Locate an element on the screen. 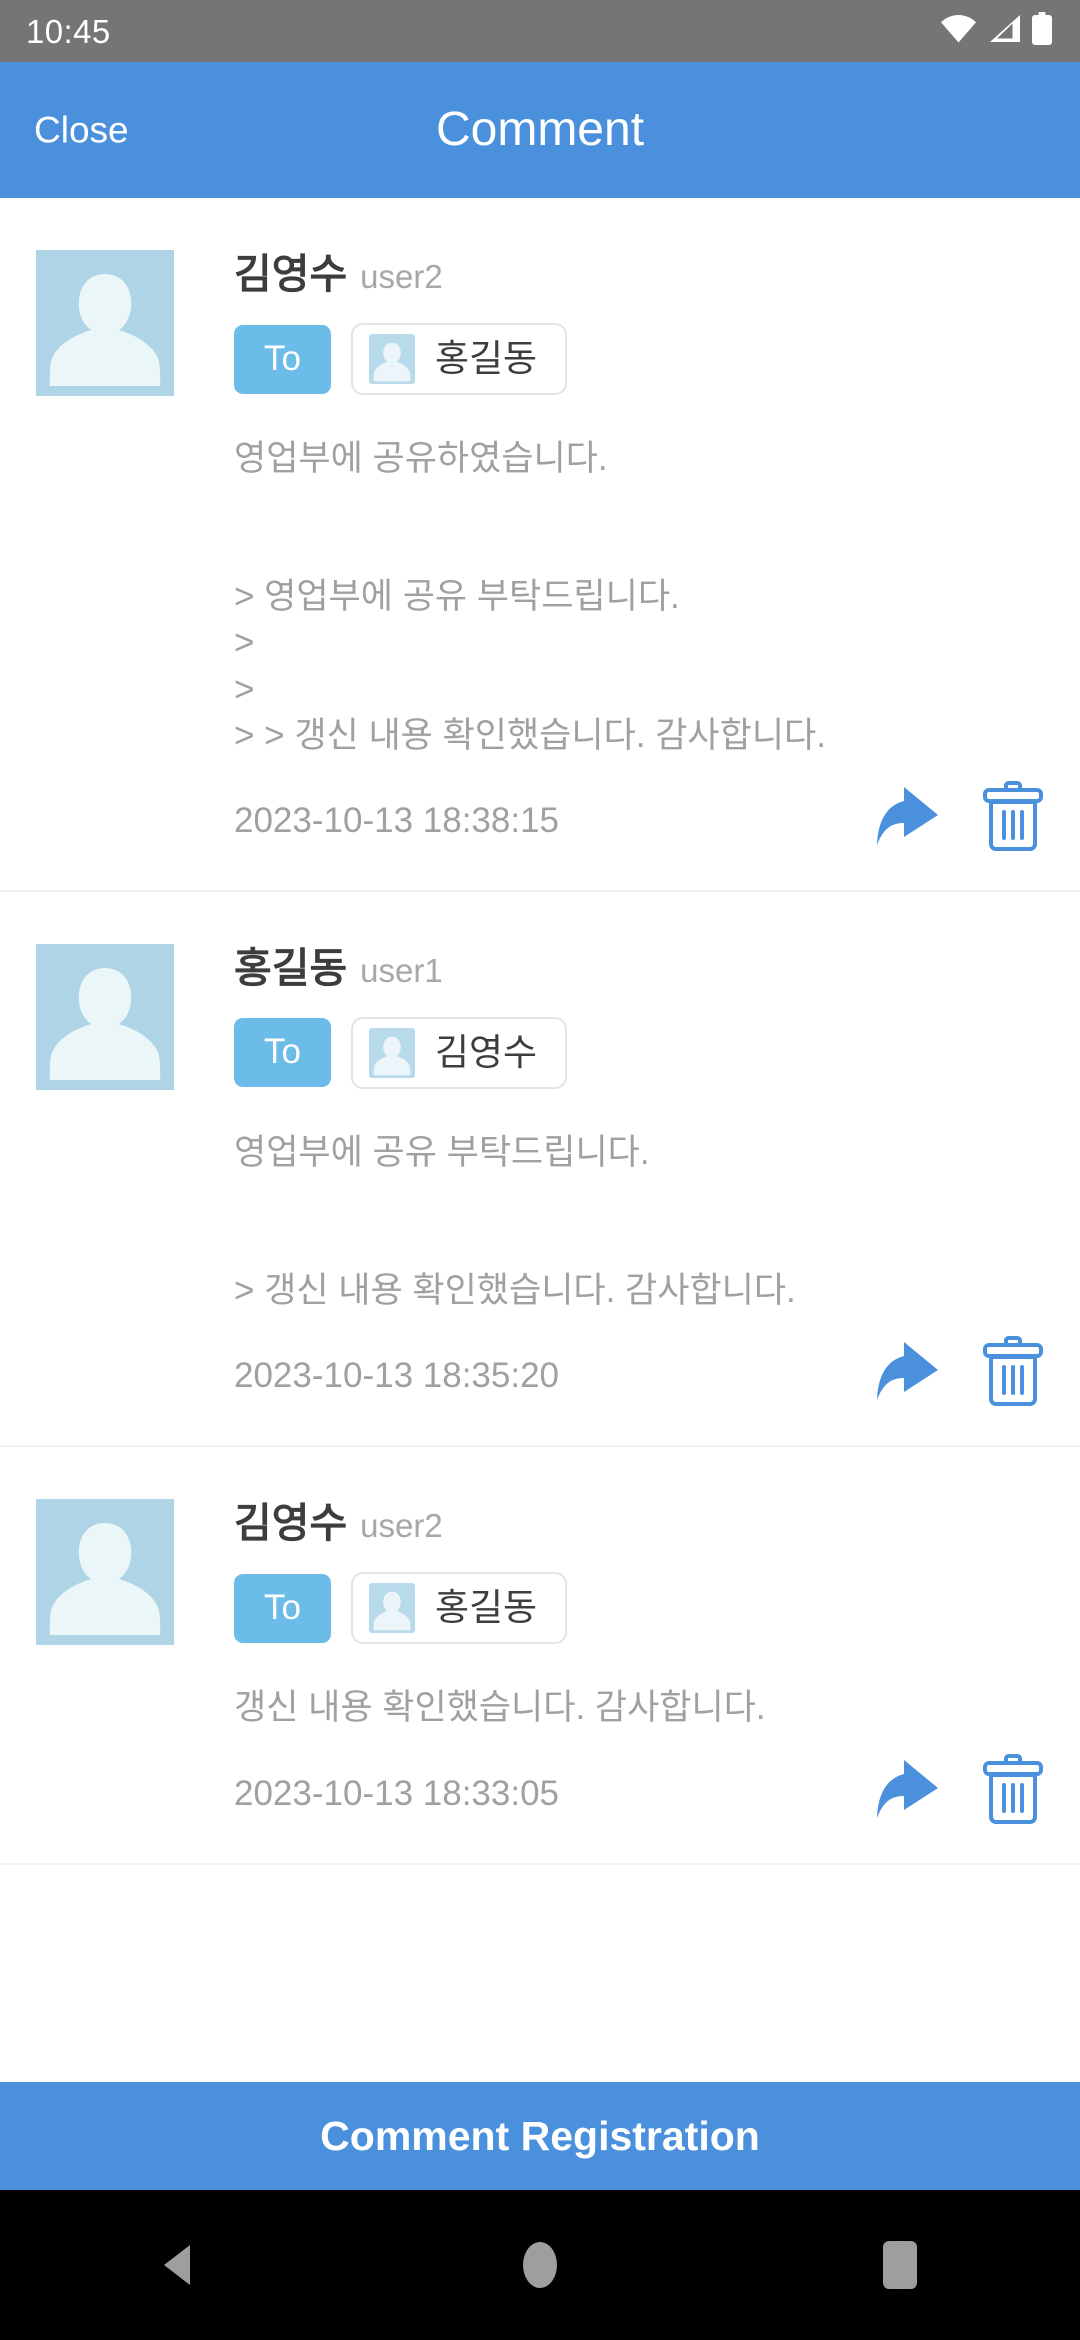 Image resolution: width=1080 pixels, height=2340 pixels. back-icon is located at coordinates (177, 2265).